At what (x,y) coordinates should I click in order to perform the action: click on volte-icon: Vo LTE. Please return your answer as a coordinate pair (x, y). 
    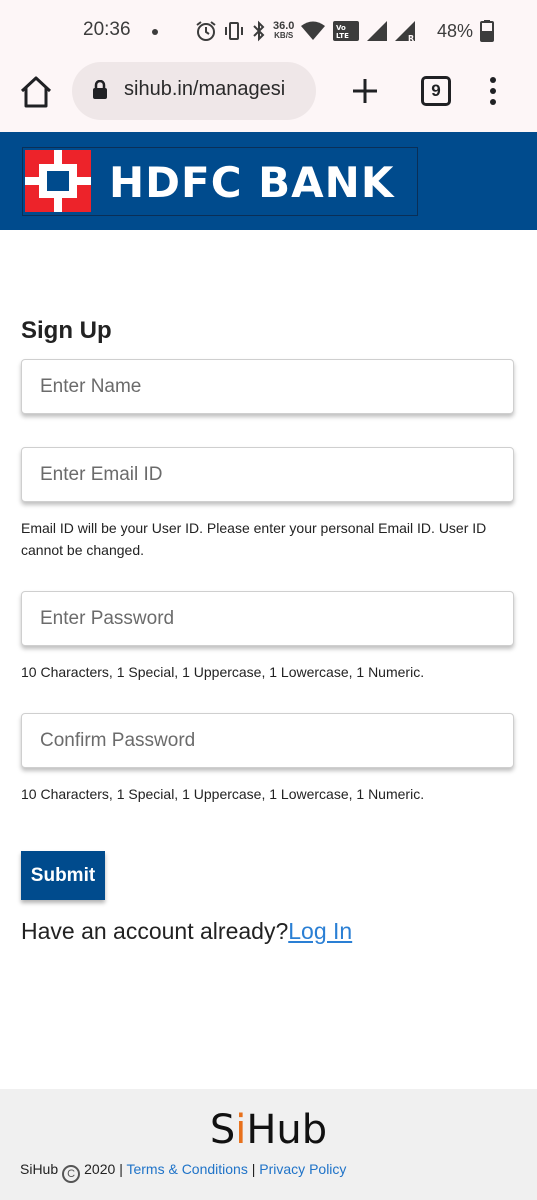
    Looking at the image, I should click on (346, 31).